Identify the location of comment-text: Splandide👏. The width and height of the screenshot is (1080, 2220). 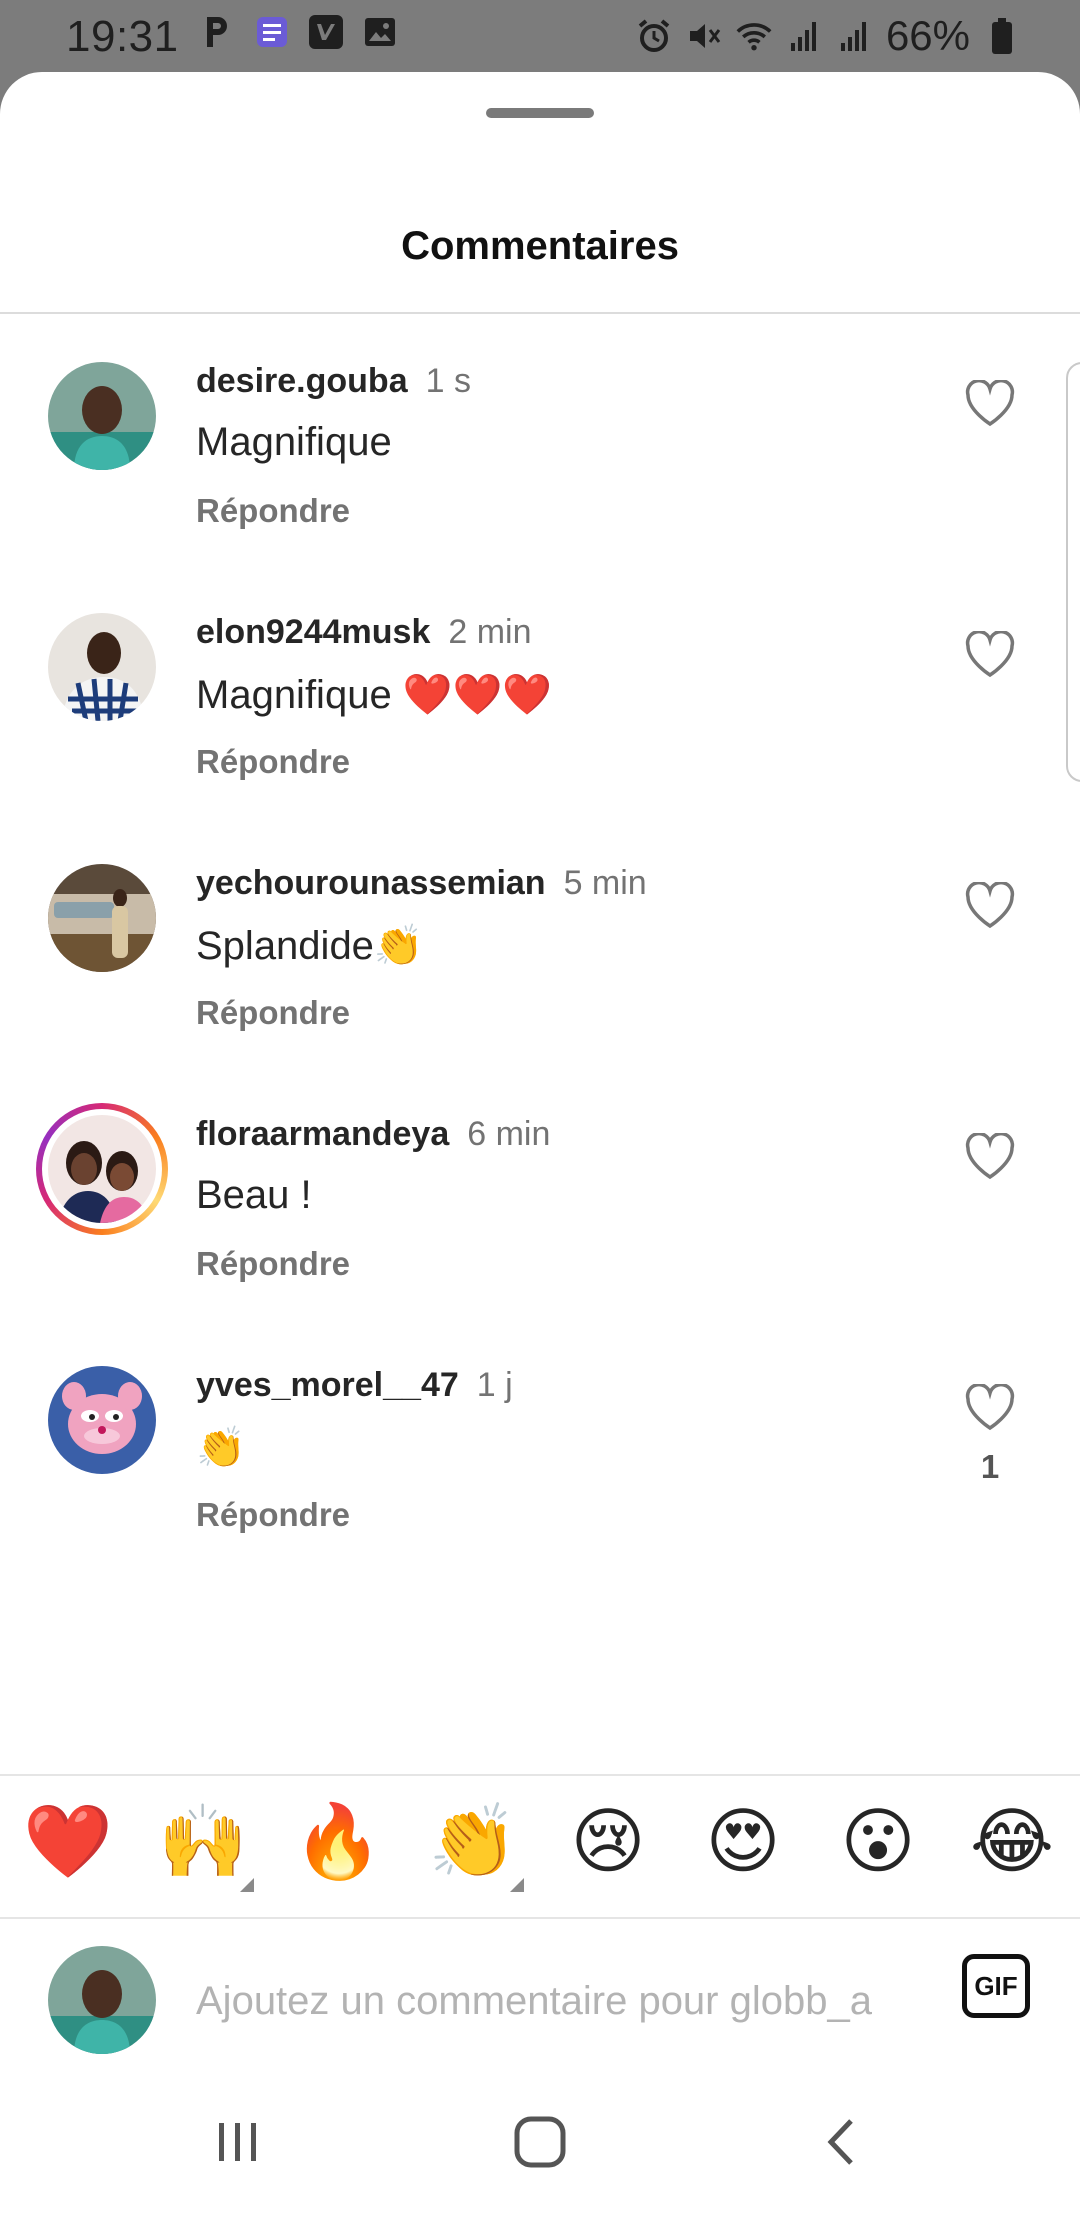
(310, 946).